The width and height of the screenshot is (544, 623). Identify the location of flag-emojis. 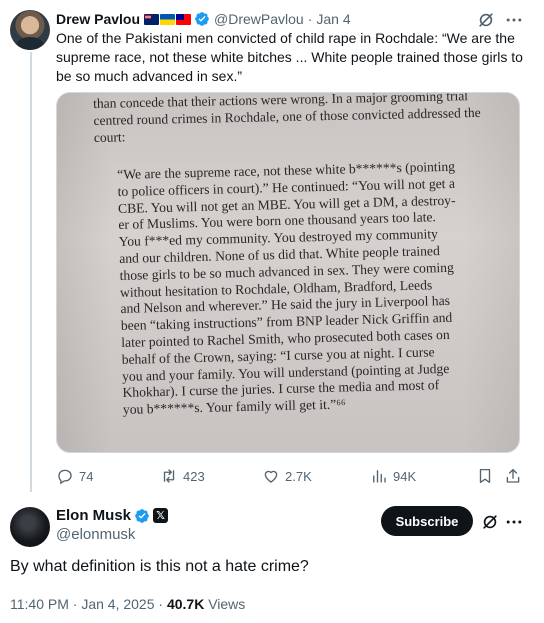
(168, 19).